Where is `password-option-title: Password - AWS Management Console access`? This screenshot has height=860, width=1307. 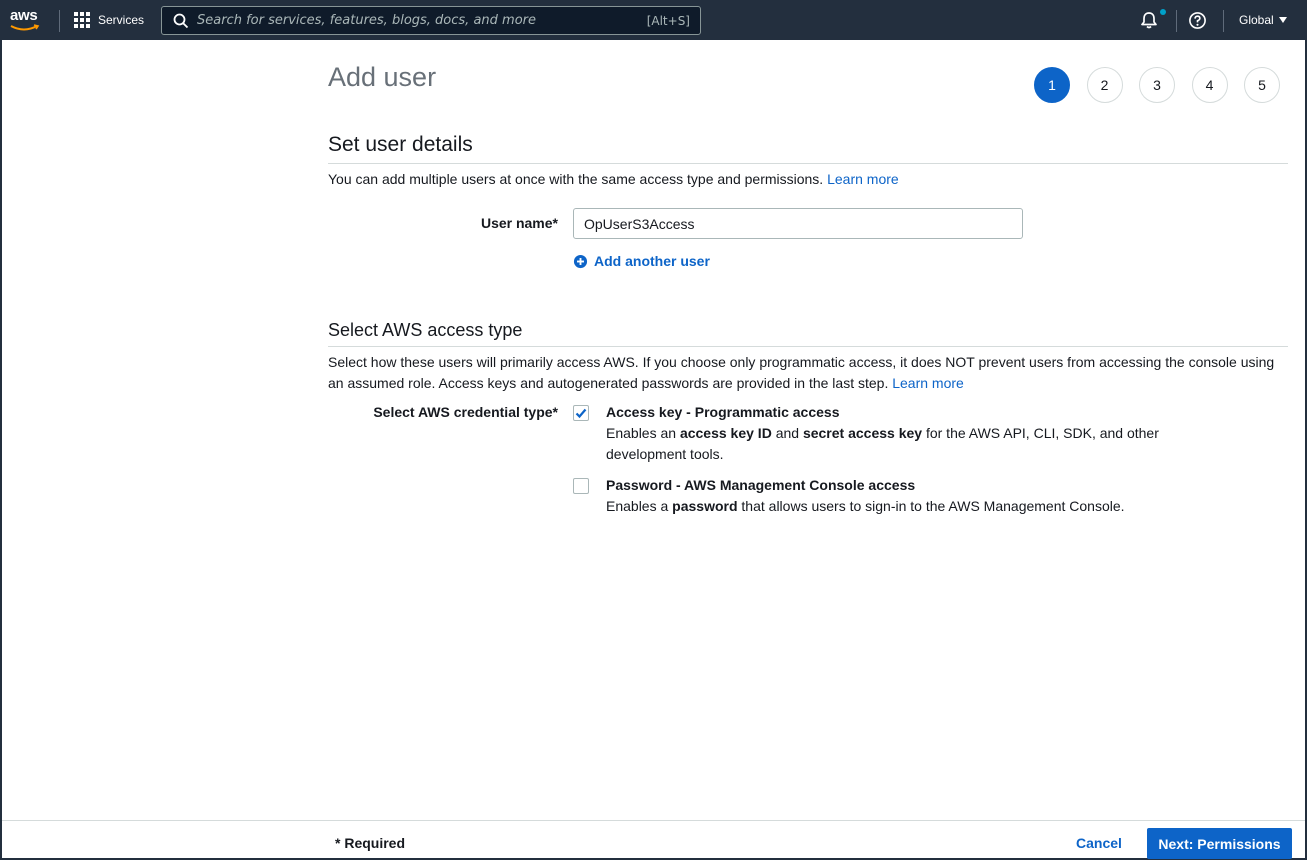
password-option-title: Password - AWS Management Console access is located at coordinates (761, 485).